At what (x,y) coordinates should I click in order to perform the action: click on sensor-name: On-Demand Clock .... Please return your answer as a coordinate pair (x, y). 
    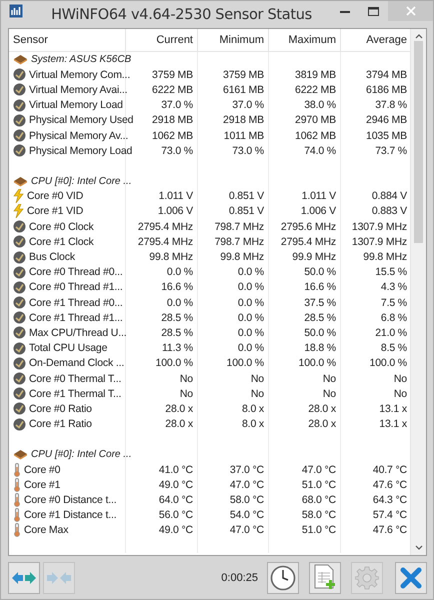
    Looking at the image, I should click on (76, 363).